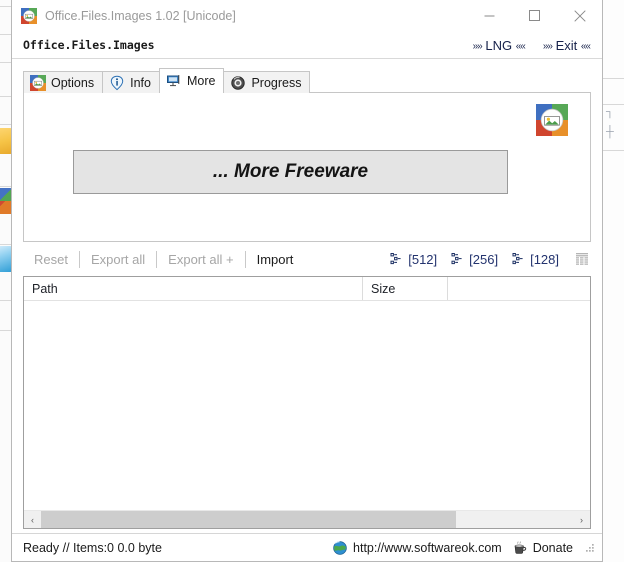  Describe the element at coordinates (544, 259) in the screenshot. I see `size-128-label: [128]` at that location.